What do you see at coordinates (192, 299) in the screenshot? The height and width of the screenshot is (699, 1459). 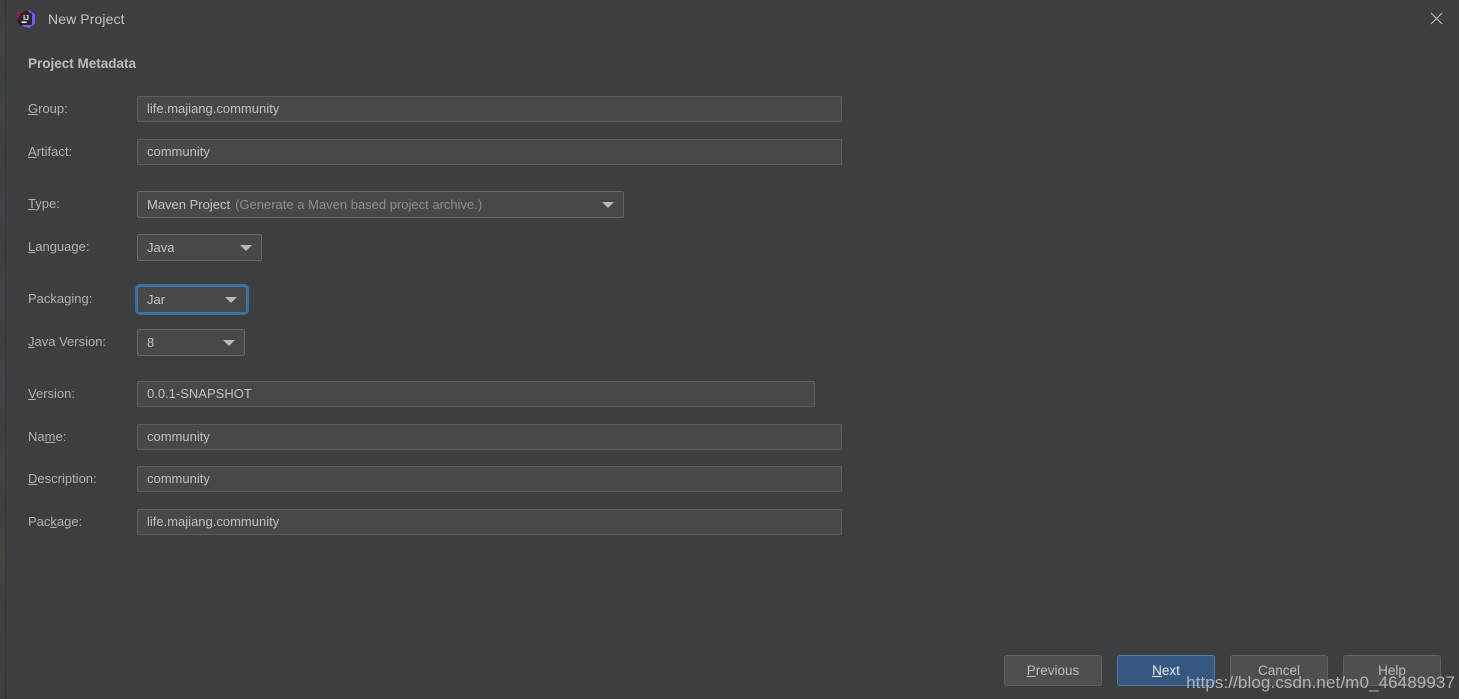 I see `packaging-dropdown: Jar` at bounding box center [192, 299].